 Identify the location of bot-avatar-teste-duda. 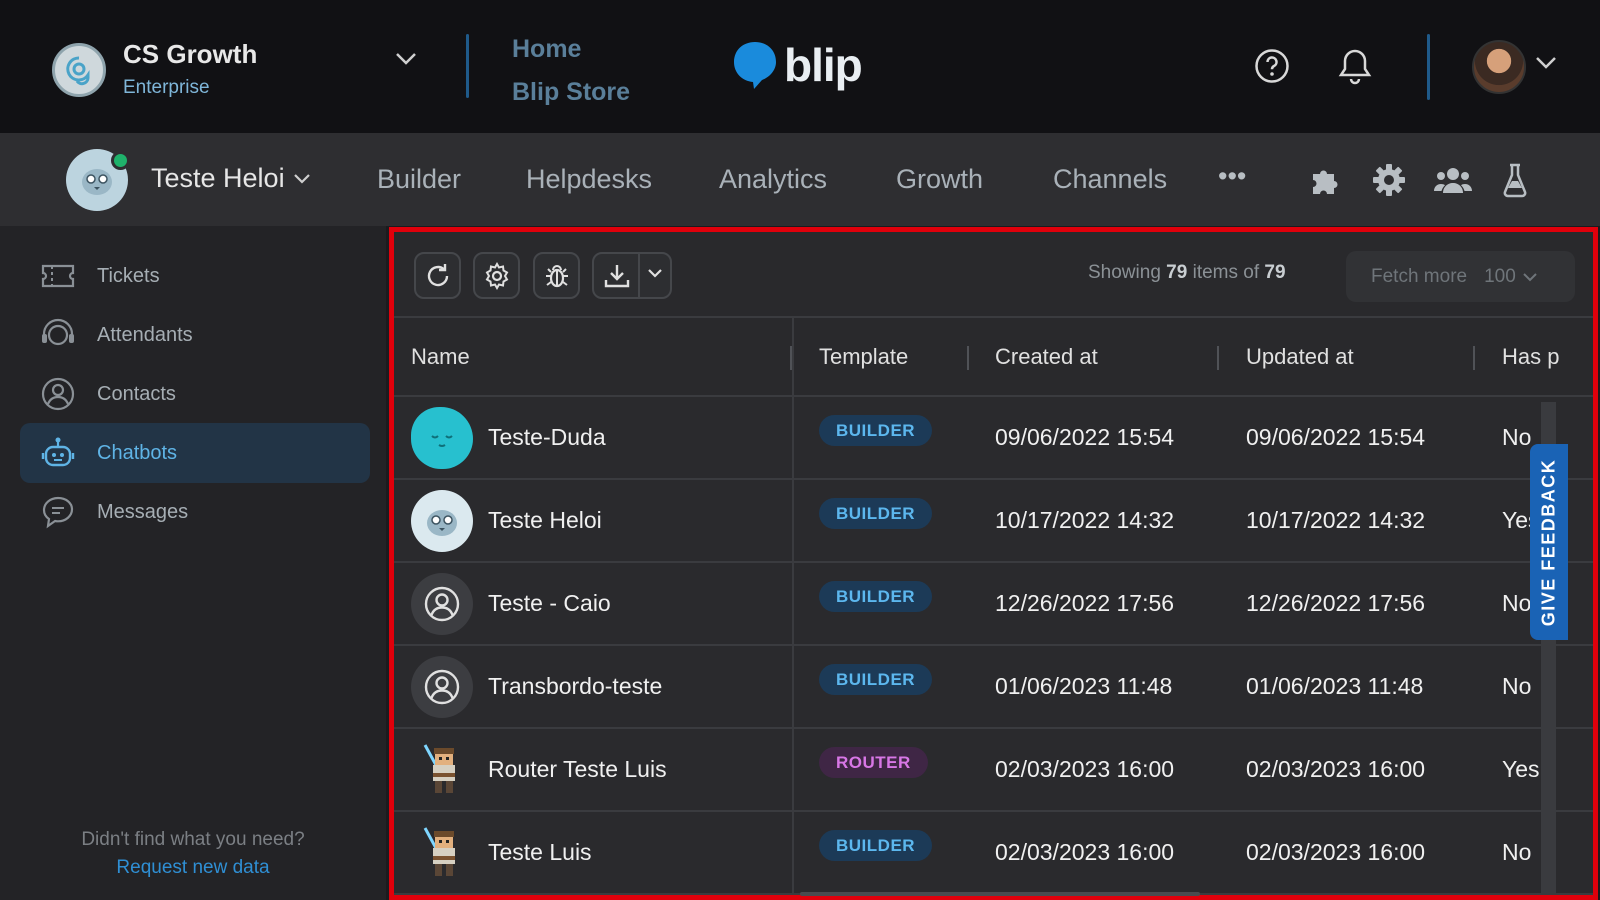
(442, 438).